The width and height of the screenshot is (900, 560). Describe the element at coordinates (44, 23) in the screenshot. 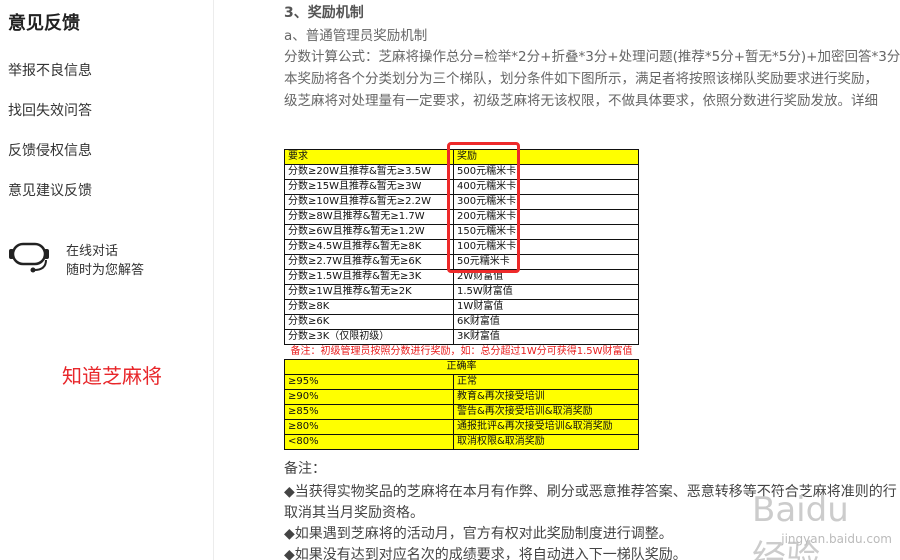

I see `sidebar-title: 意见反馈` at that location.